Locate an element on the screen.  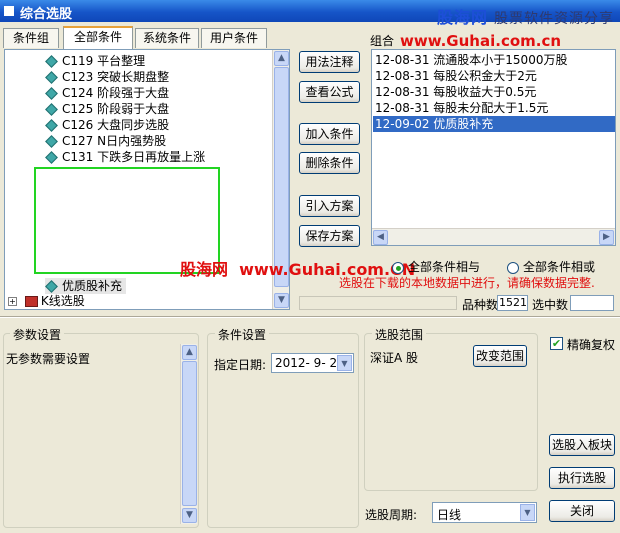
tree-item: C127 N日内强势股 is located at coordinates (140, 141).